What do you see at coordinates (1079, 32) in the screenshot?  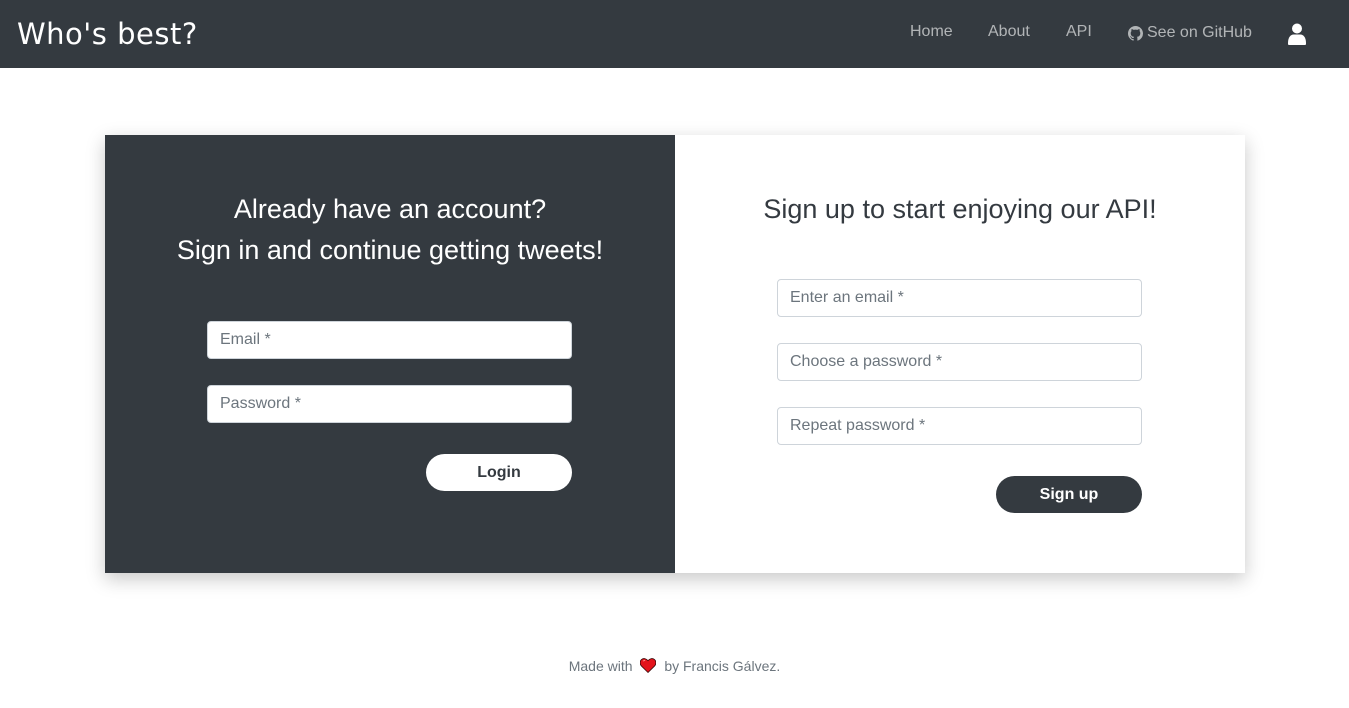 I see `nav-link-api: API` at bounding box center [1079, 32].